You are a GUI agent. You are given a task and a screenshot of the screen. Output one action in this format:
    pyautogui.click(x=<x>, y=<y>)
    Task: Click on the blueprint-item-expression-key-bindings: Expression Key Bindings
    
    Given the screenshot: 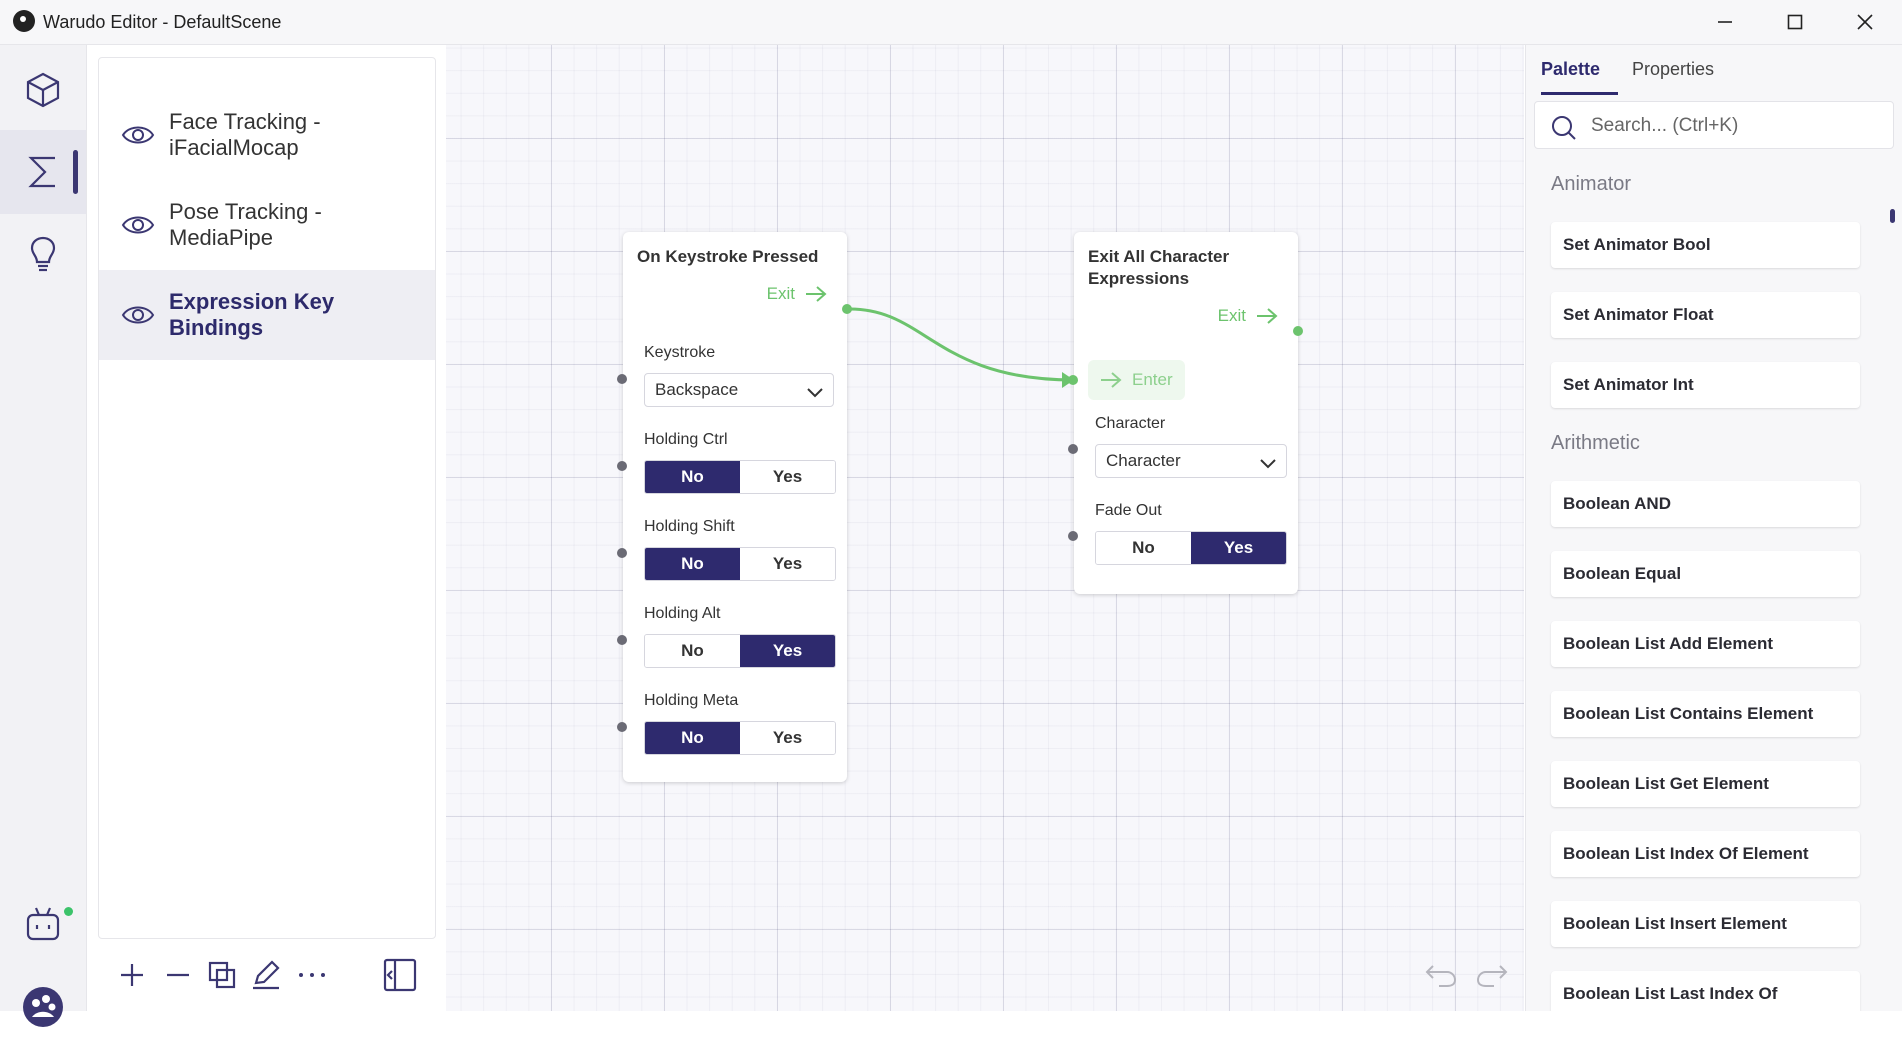 What is the action you would take?
    pyautogui.click(x=267, y=315)
    